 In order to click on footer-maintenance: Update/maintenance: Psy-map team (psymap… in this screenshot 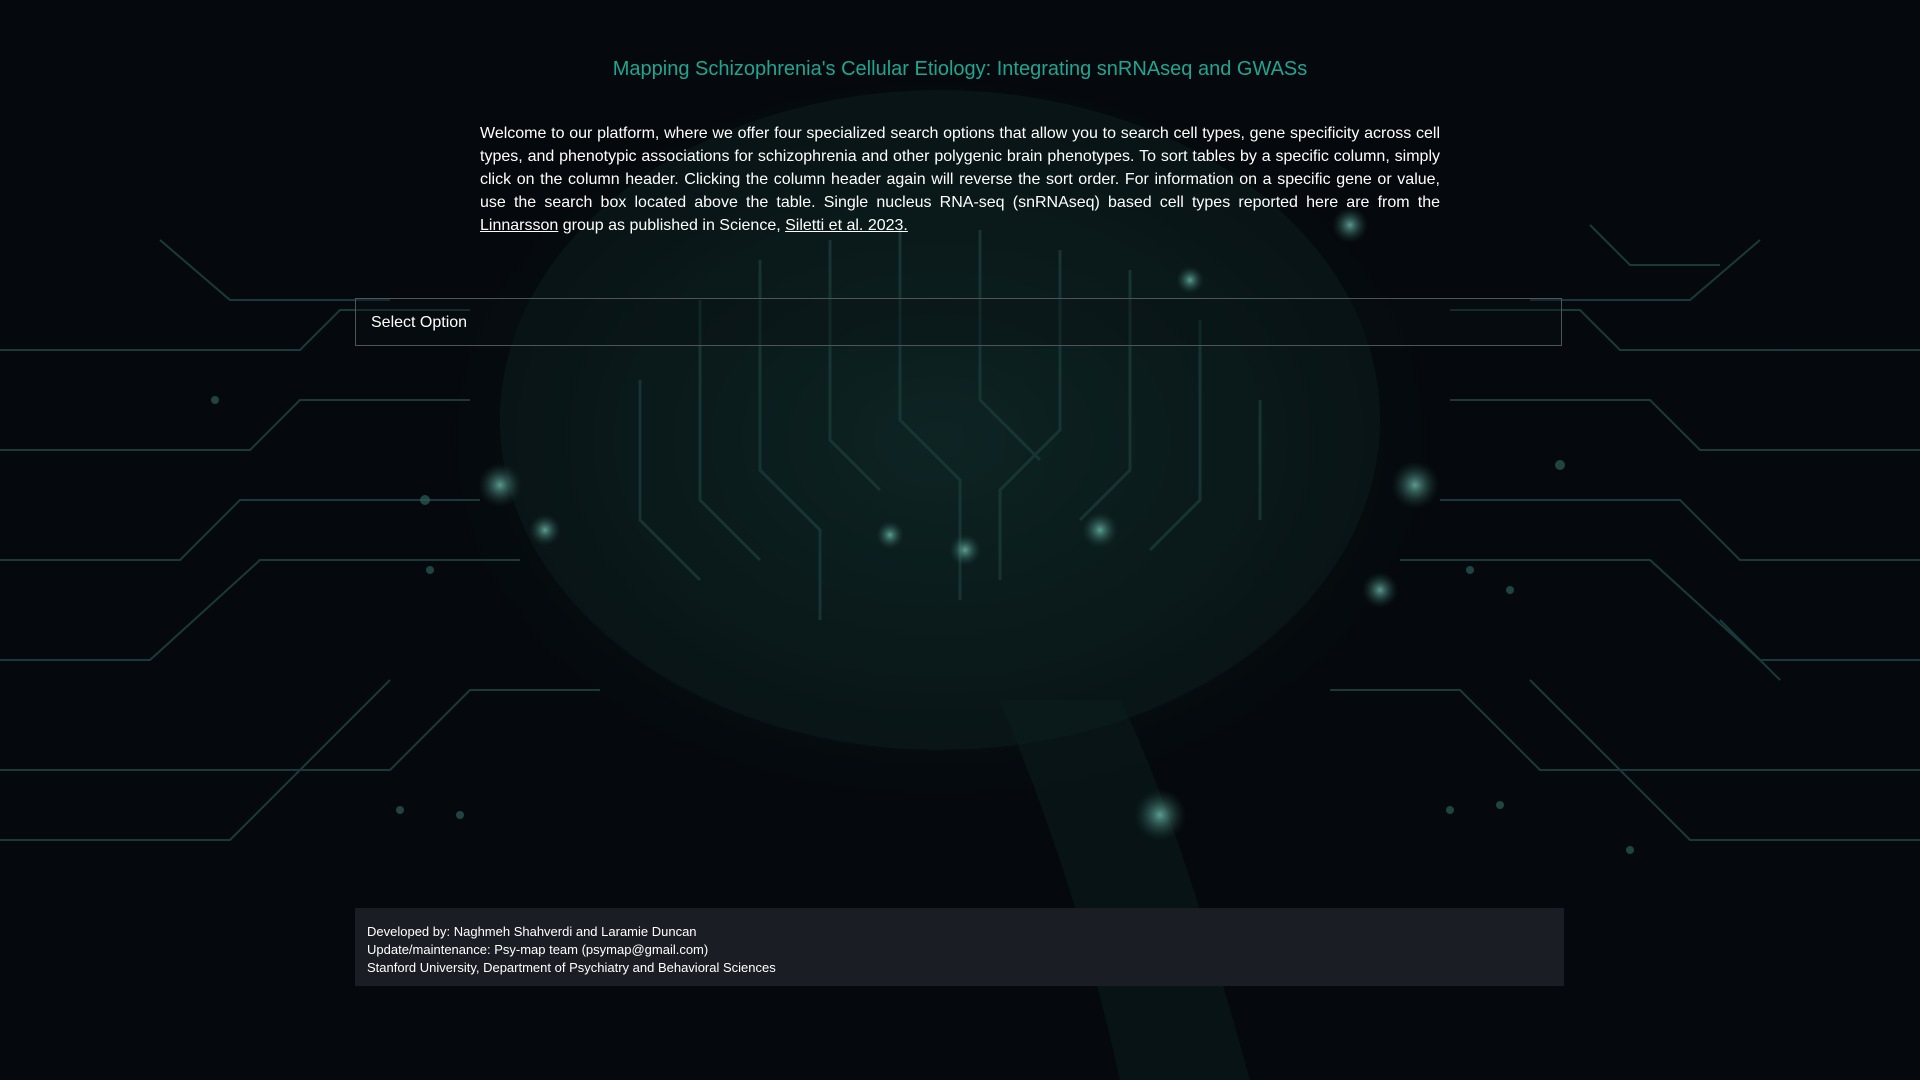, I will do `click(538, 949)`.